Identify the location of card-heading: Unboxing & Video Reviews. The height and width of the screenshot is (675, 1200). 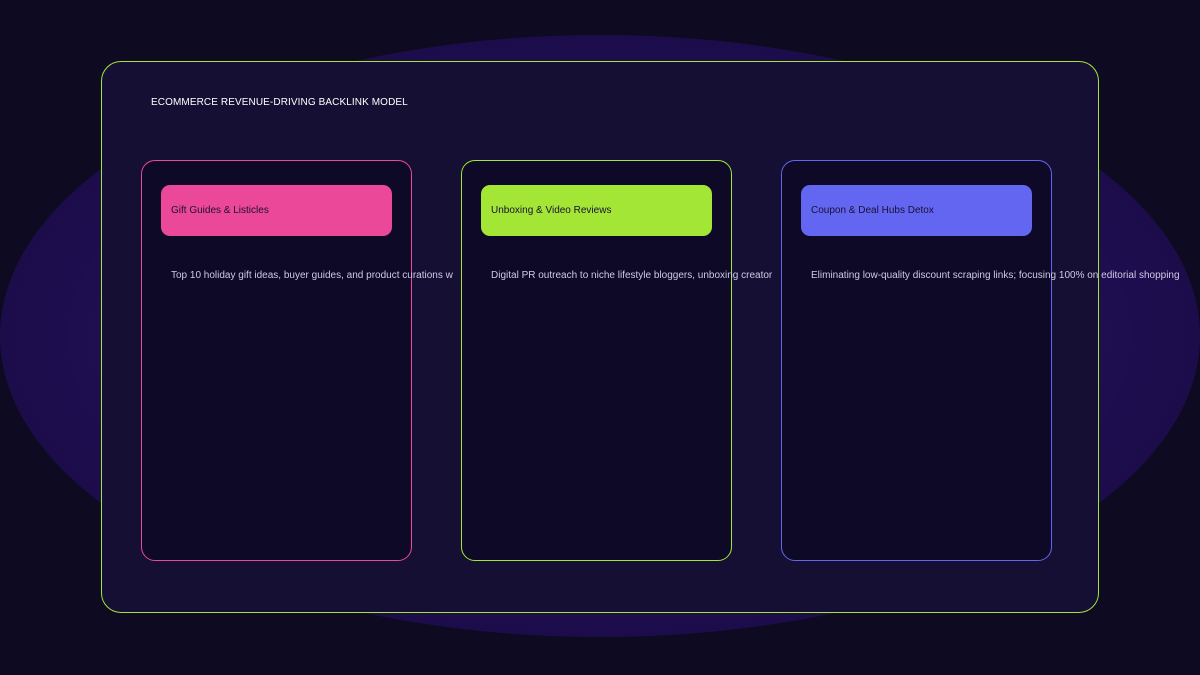
(551, 210).